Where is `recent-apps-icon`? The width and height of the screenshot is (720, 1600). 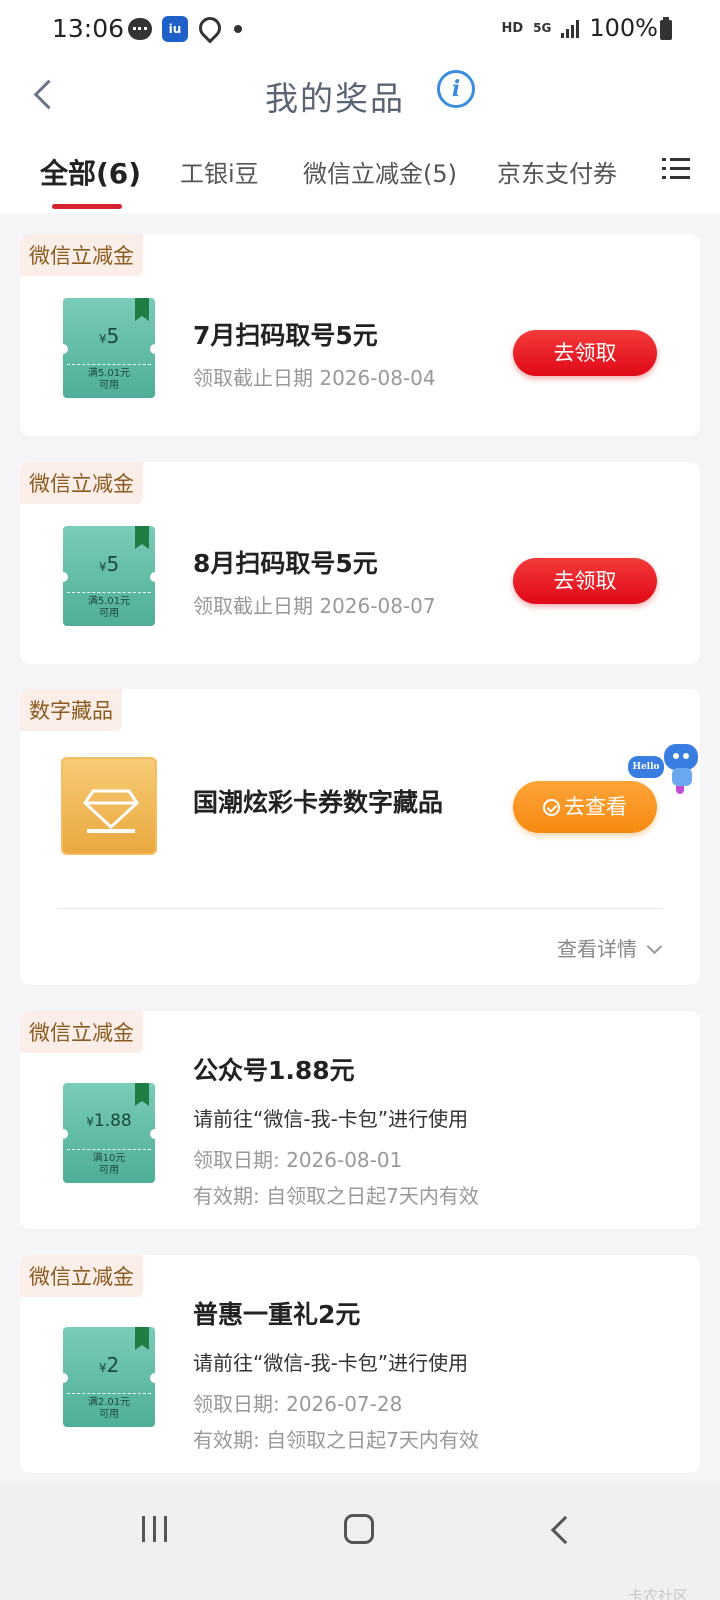 recent-apps-icon is located at coordinates (155, 1529).